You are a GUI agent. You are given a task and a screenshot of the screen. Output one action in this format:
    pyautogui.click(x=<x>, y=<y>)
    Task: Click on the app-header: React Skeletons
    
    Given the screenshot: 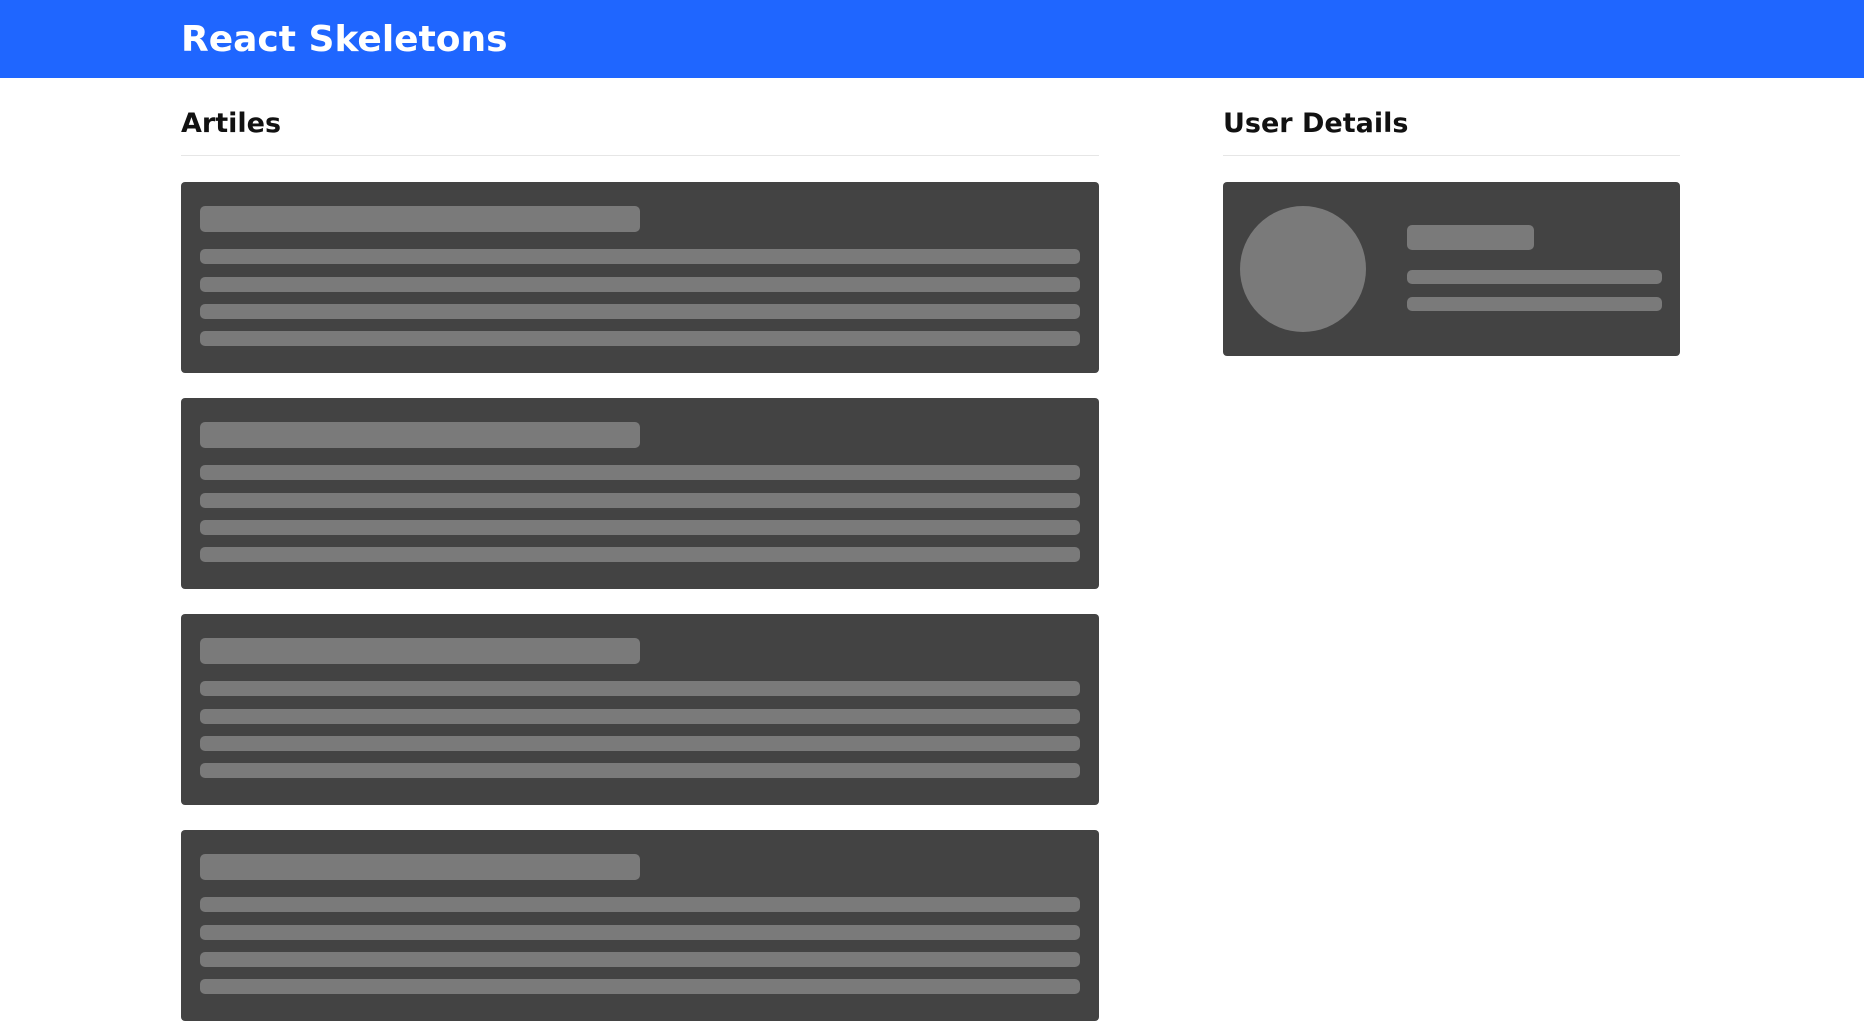 What is the action you would take?
    pyautogui.click(x=932, y=39)
    